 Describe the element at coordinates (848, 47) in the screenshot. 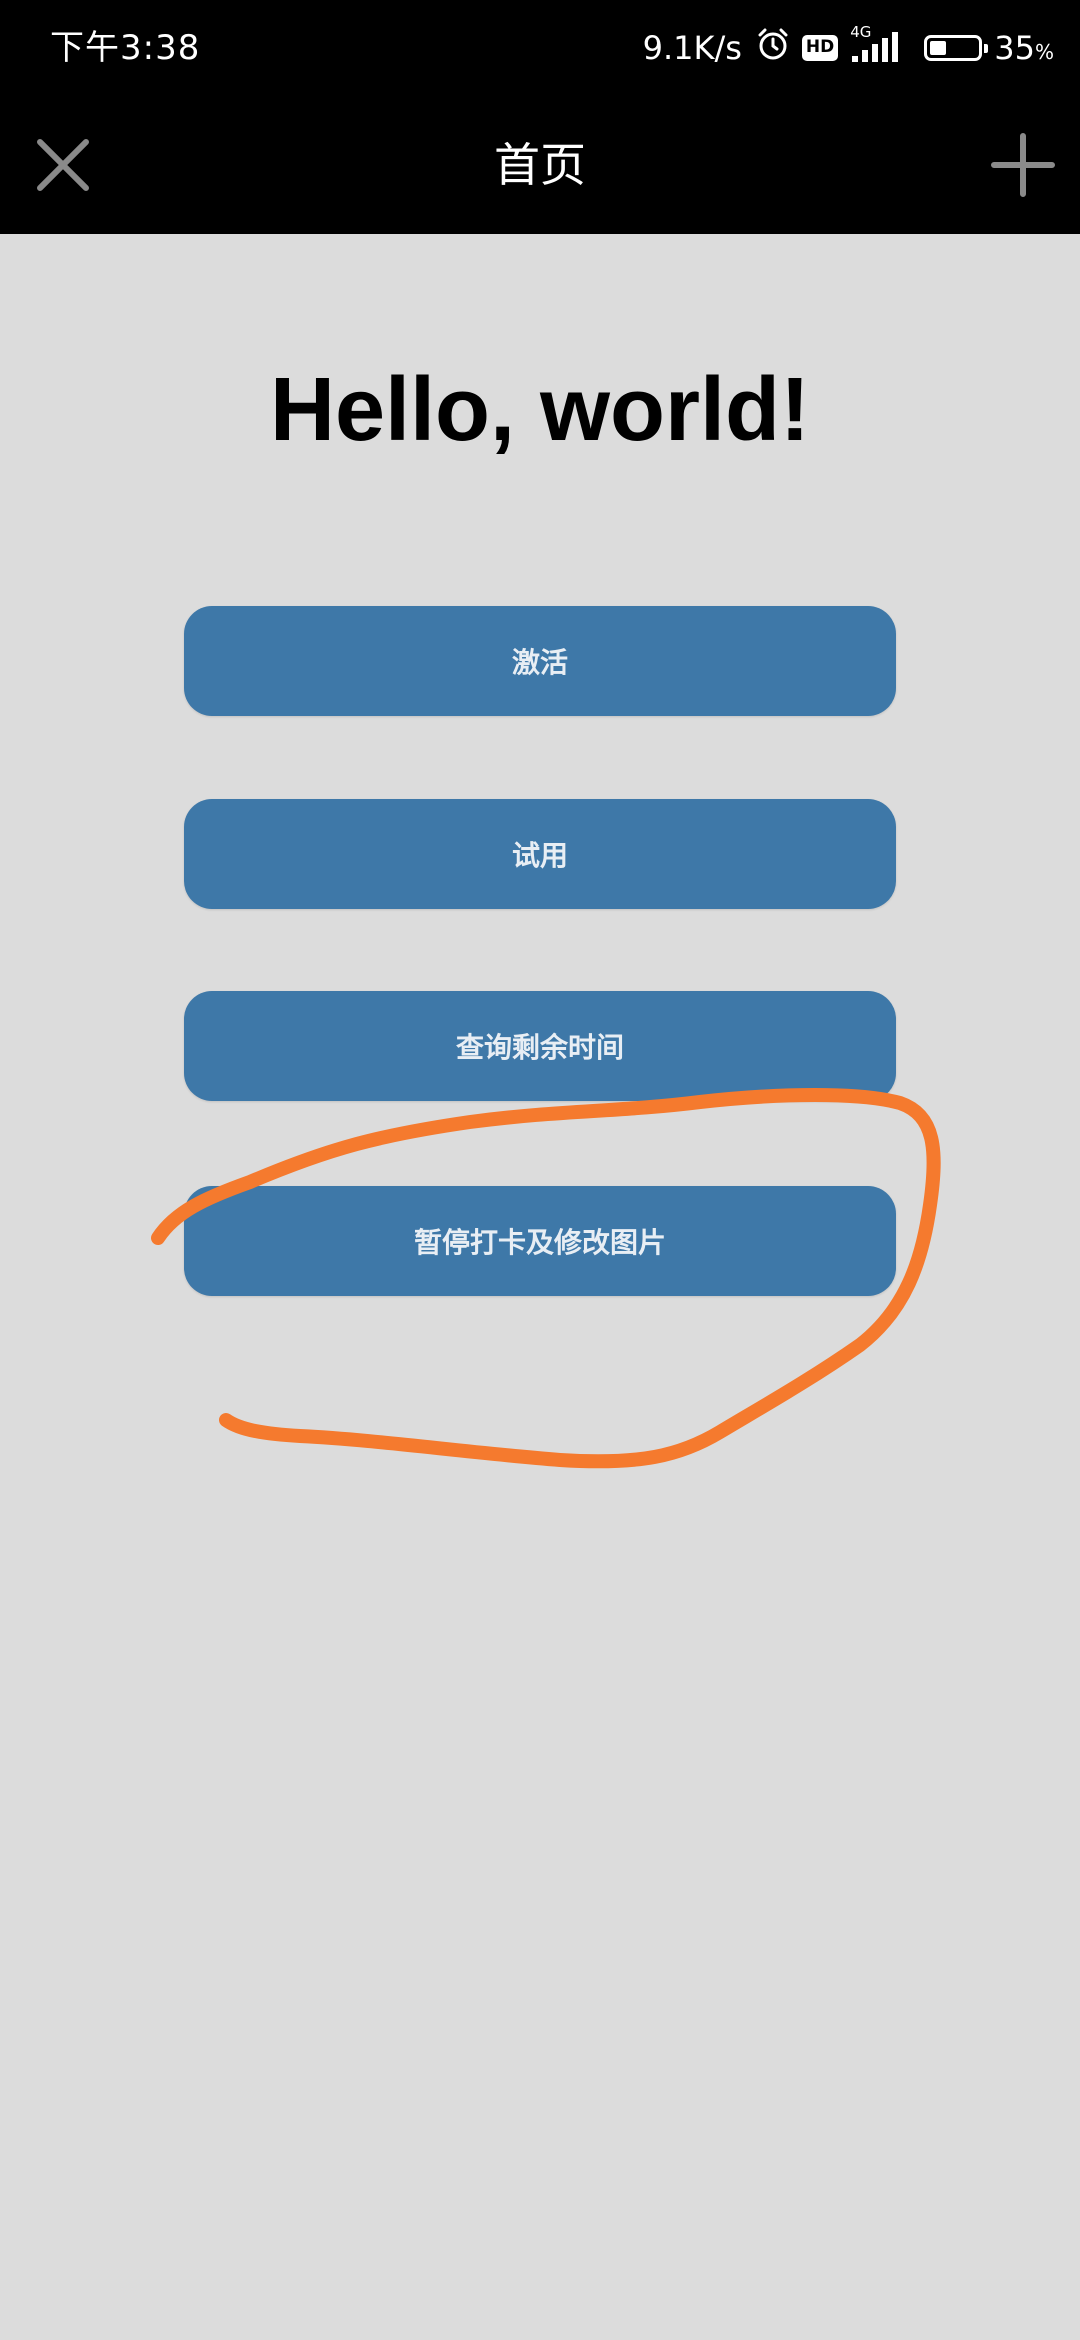

I see `status-icons: 9.1K/s HD 4G 35%` at that location.